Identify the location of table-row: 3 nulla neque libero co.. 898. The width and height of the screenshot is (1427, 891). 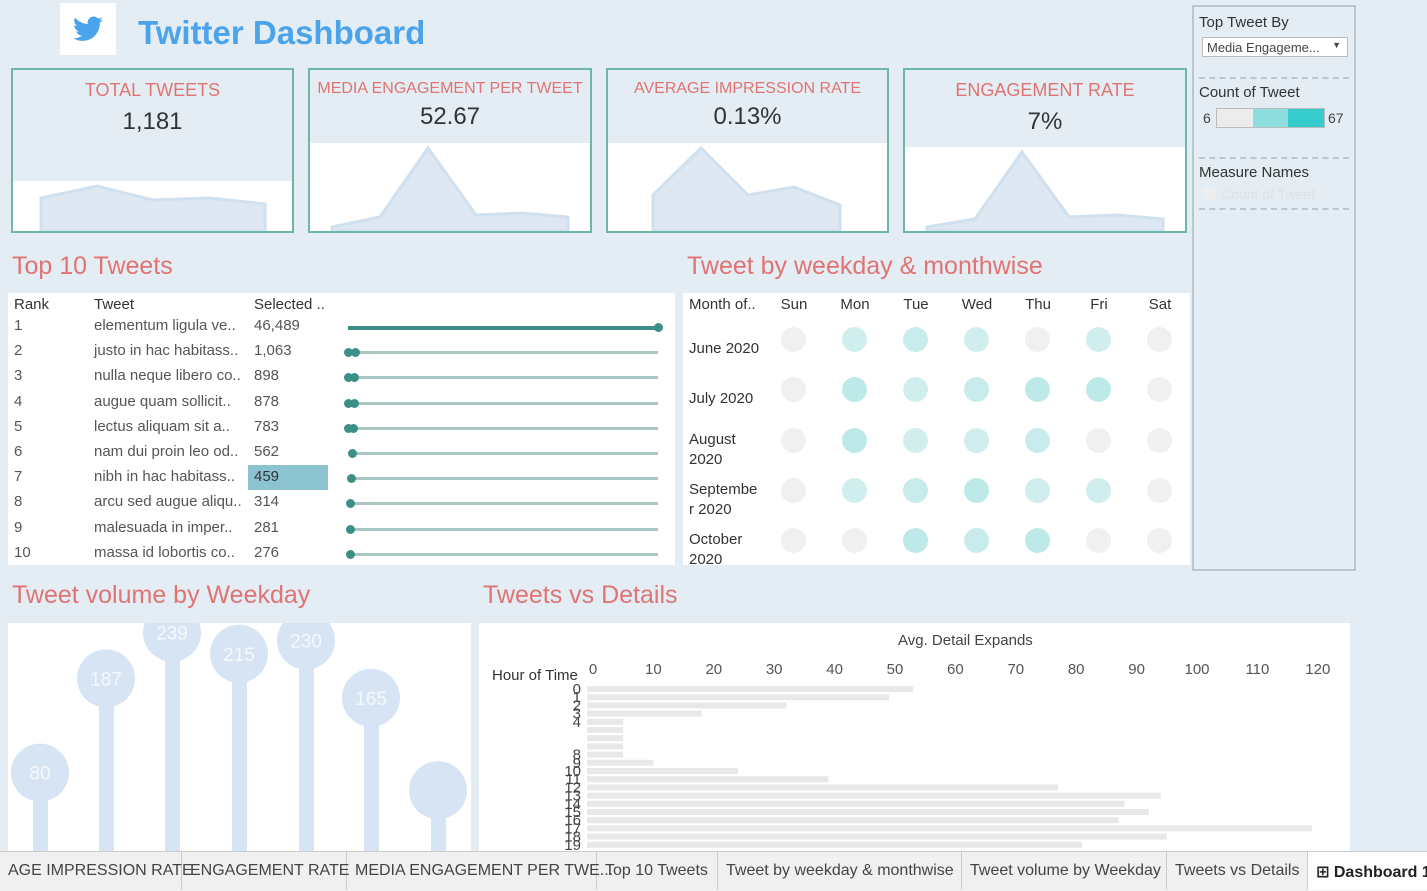
(341, 376).